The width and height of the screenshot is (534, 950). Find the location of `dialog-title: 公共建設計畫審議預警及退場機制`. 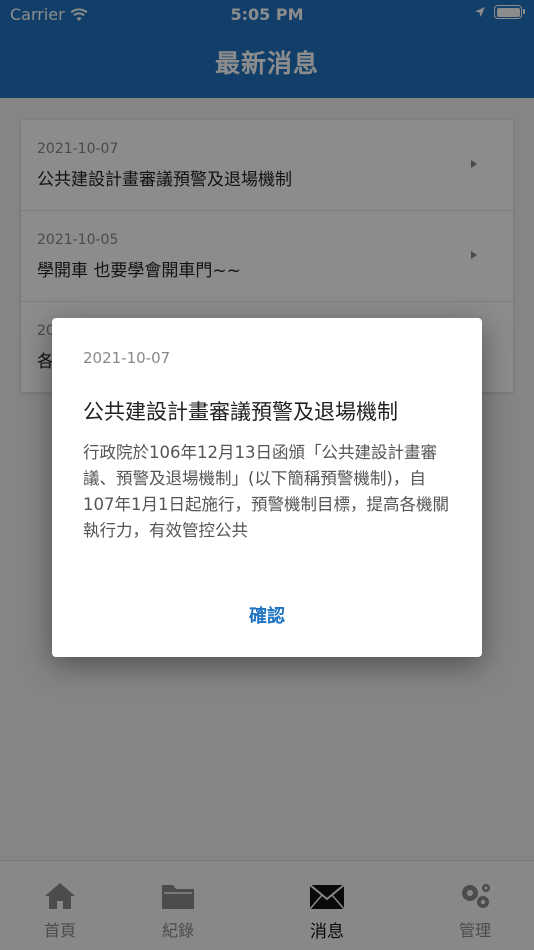

dialog-title: 公共建設計畫審議預警及退場機制 is located at coordinates (240, 412).